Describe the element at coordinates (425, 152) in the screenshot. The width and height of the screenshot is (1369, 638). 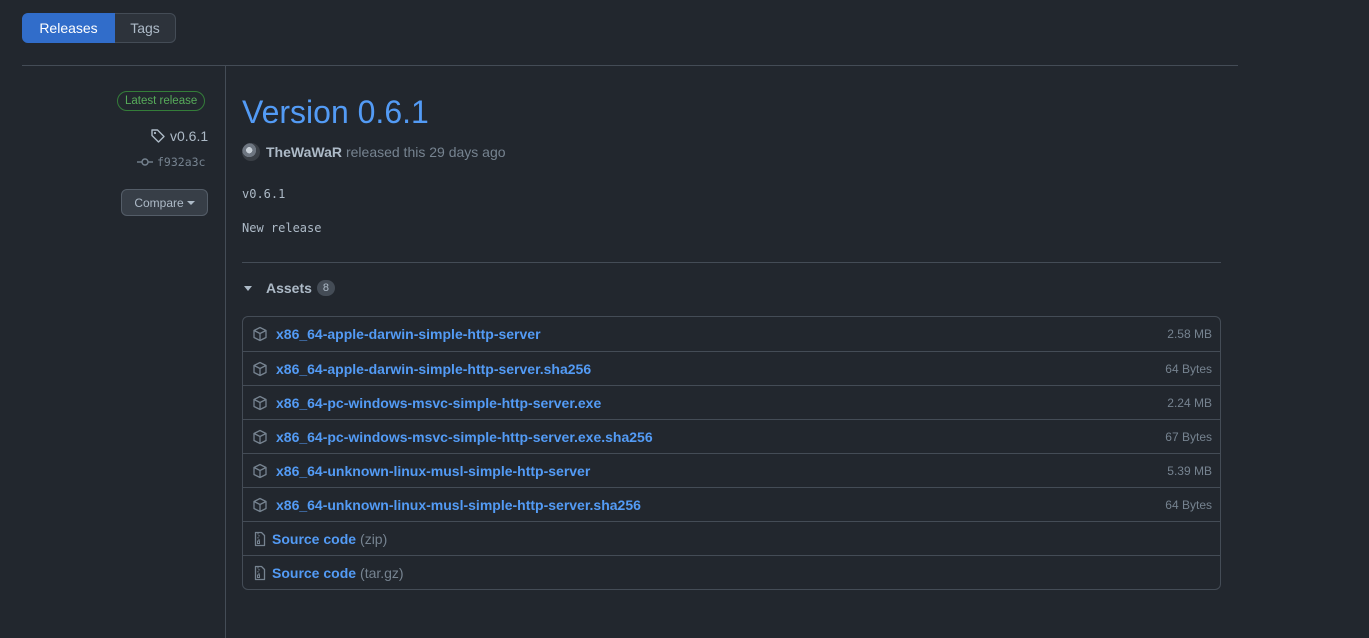
I see `released-text: released this 29 days ago` at that location.